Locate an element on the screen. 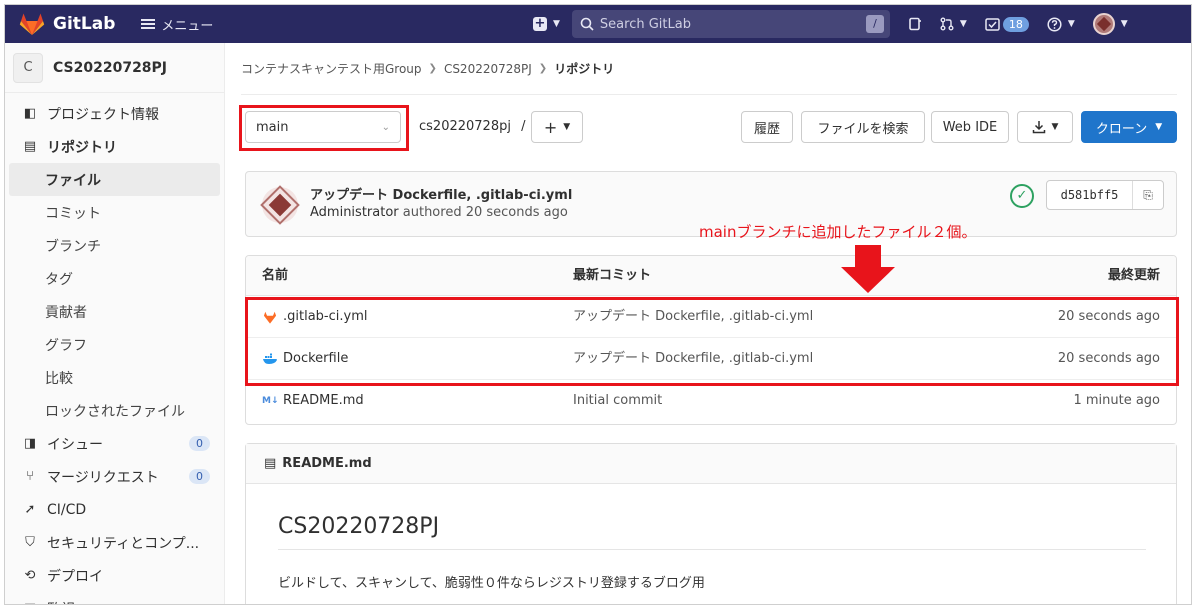 The height and width of the screenshot is (613, 1200). main-menu-button: メニュー is located at coordinates (177, 24).